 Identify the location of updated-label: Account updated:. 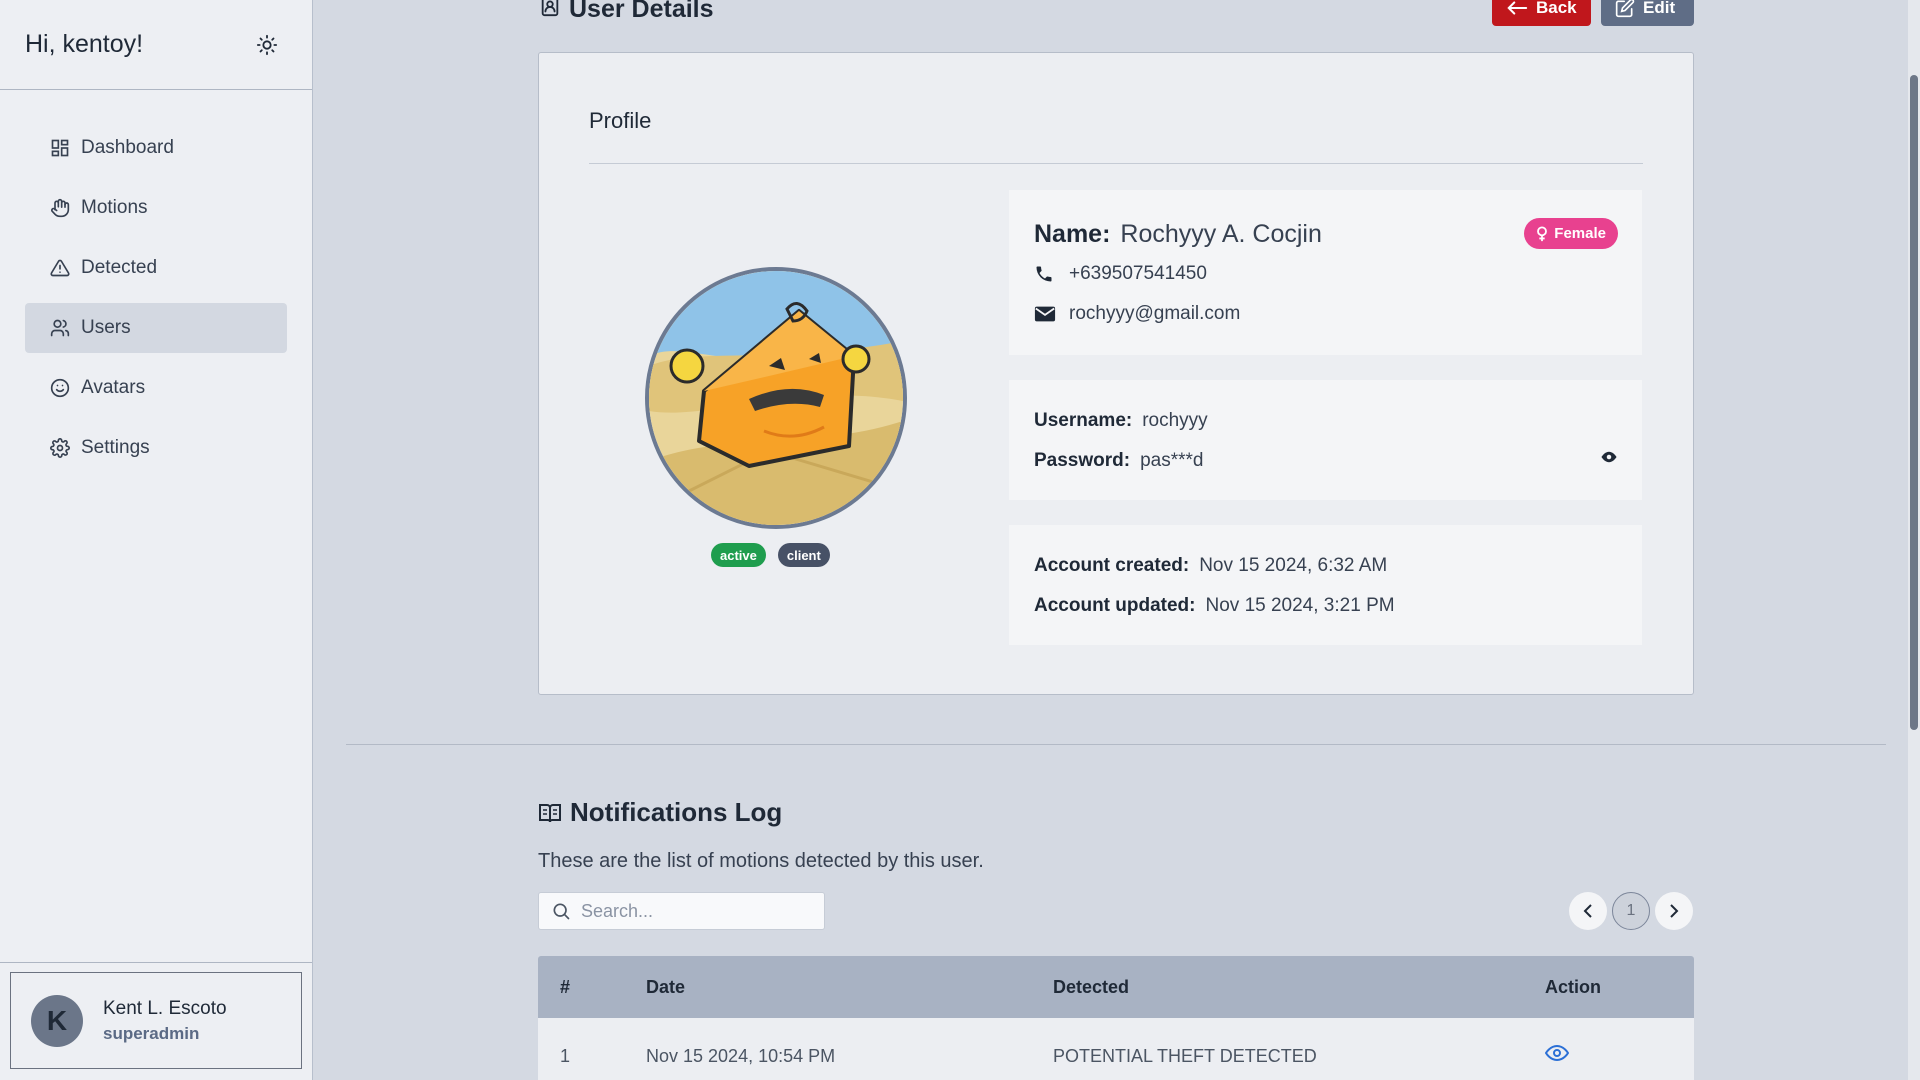
(1115, 605).